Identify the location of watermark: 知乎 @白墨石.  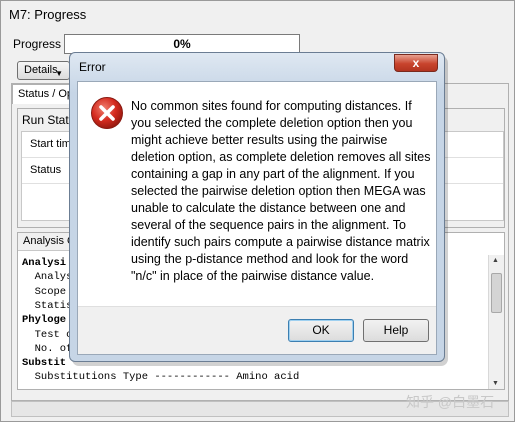
(450, 402).